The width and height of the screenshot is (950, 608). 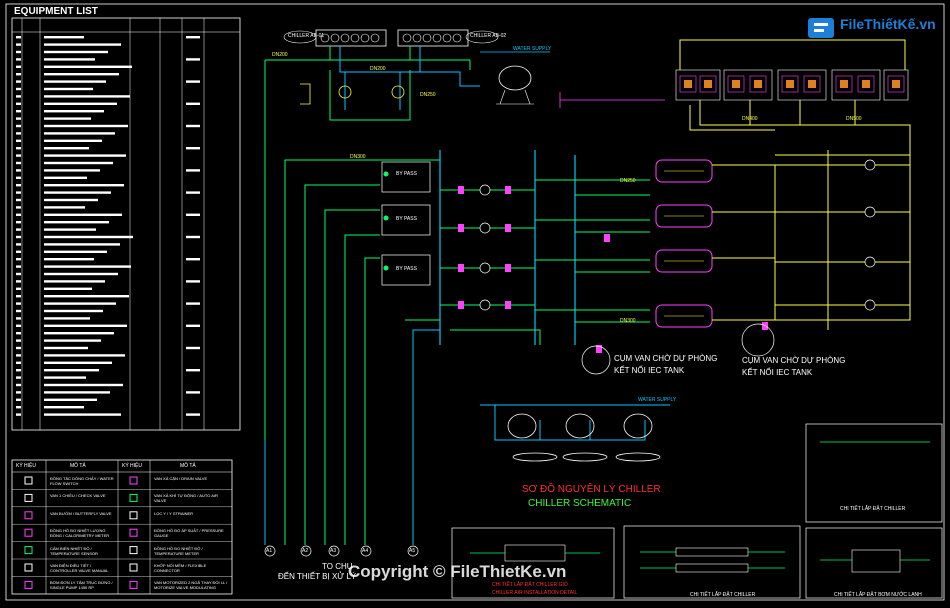 I want to click on backup-valve-2b-label: KẾT NỐI IEC TANK, so click(x=777, y=372).